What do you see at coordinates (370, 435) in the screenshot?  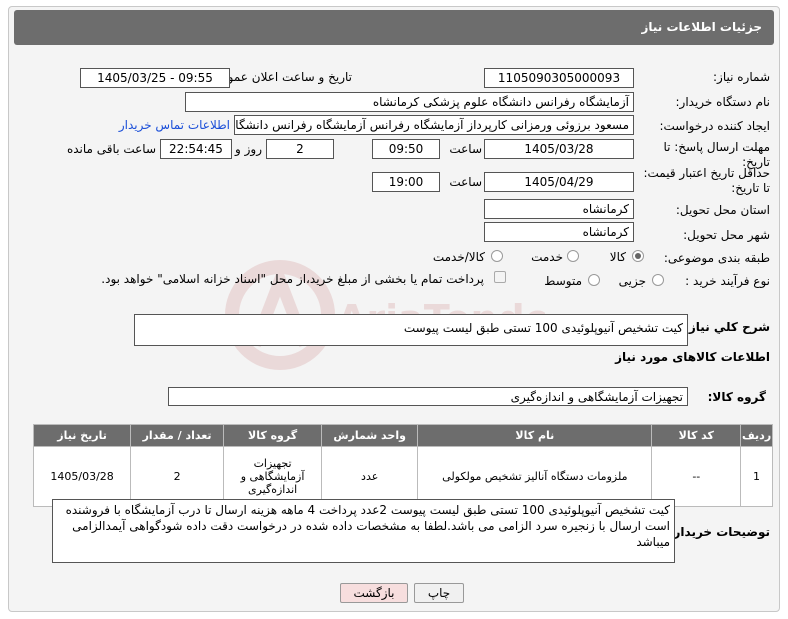 I see `col-header-unit: واحد شمارش` at bounding box center [370, 435].